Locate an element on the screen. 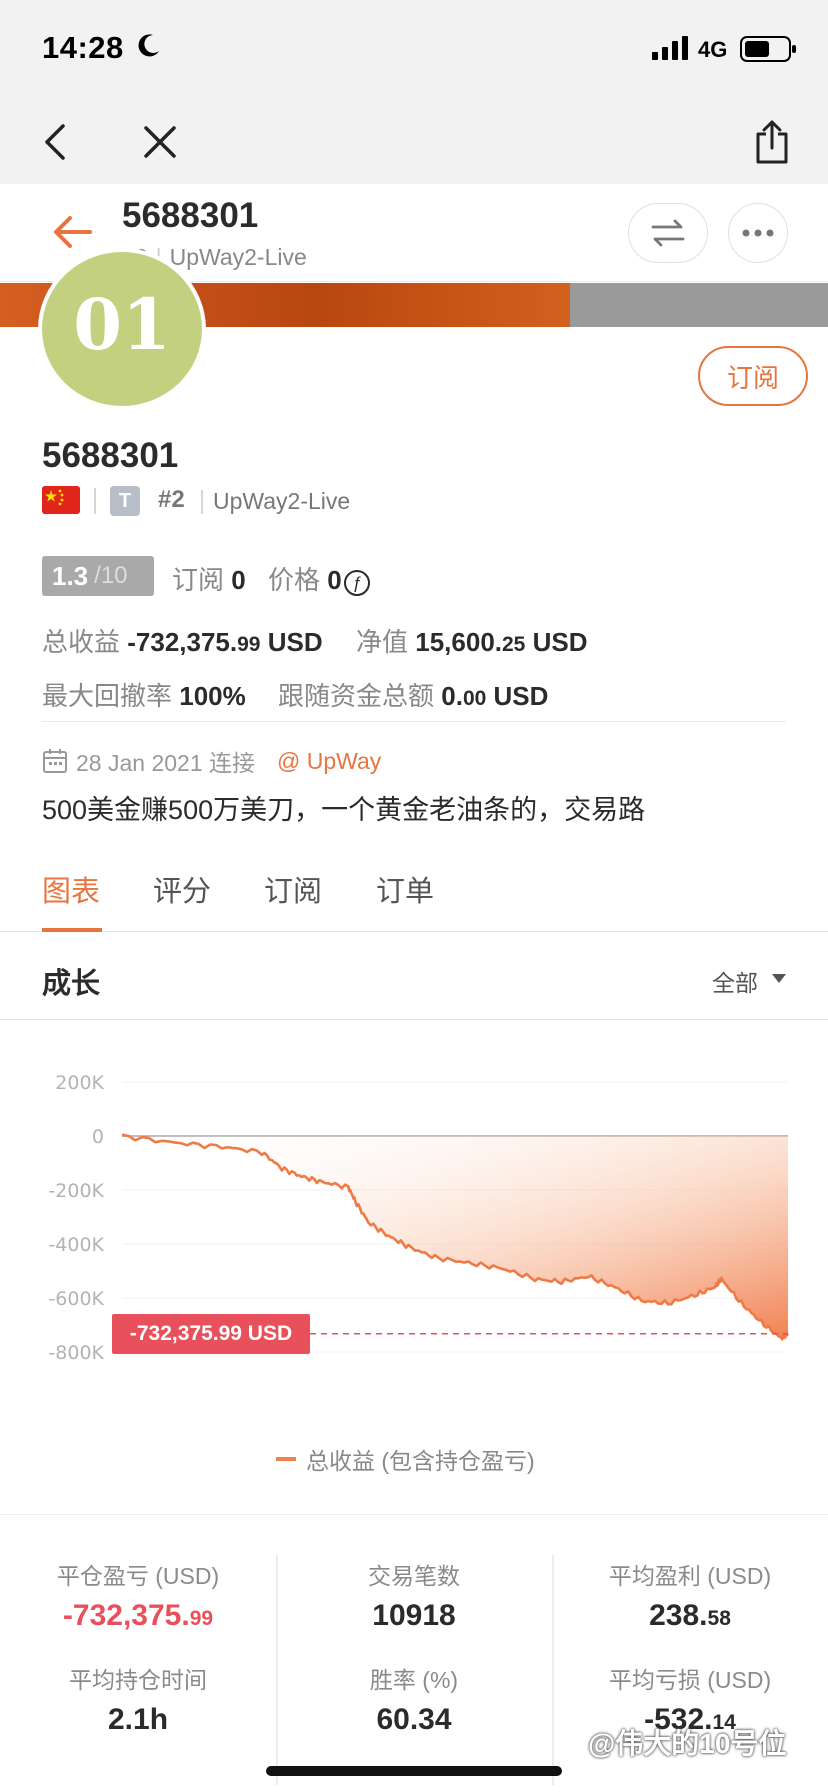  swap-icon is located at coordinates (668, 233).